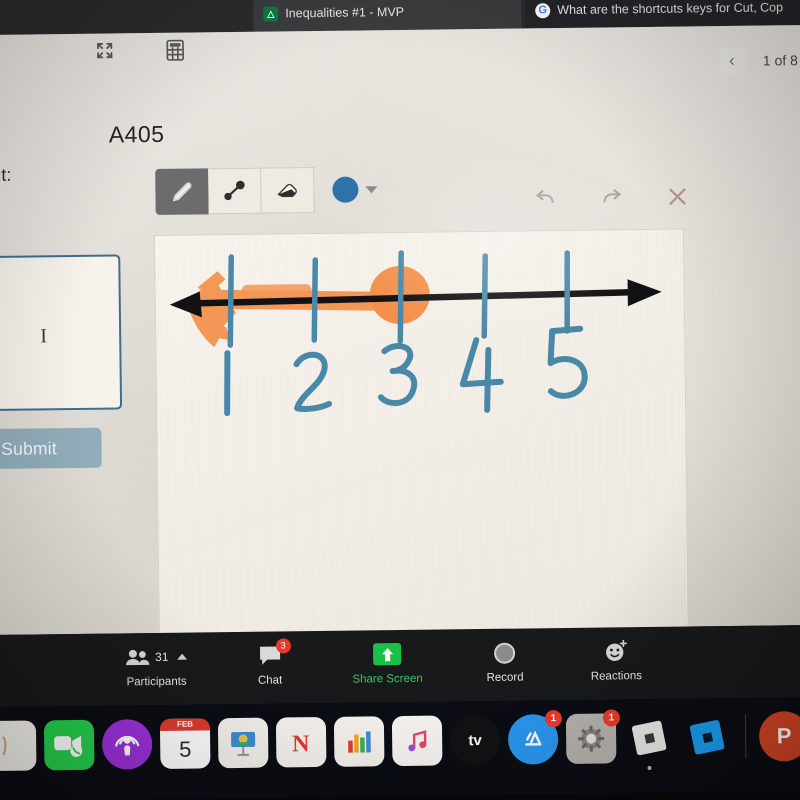 This screenshot has height=800, width=800. I want to click on calendar-month: FEB, so click(185, 724).